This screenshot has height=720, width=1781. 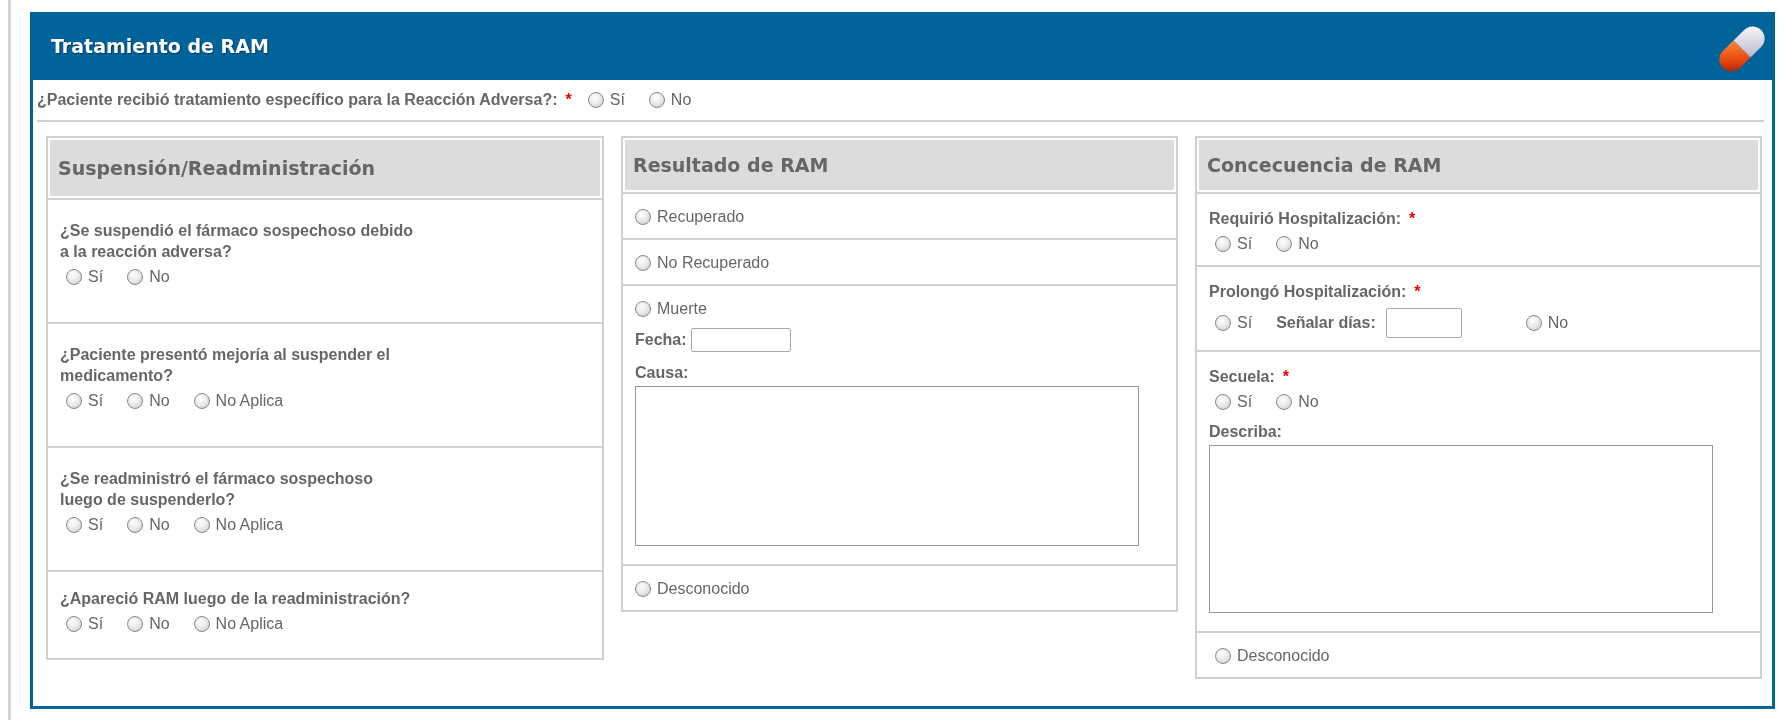 What do you see at coordinates (702, 263) in the screenshot?
I see `radio-option: No Recuperado` at bounding box center [702, 263].